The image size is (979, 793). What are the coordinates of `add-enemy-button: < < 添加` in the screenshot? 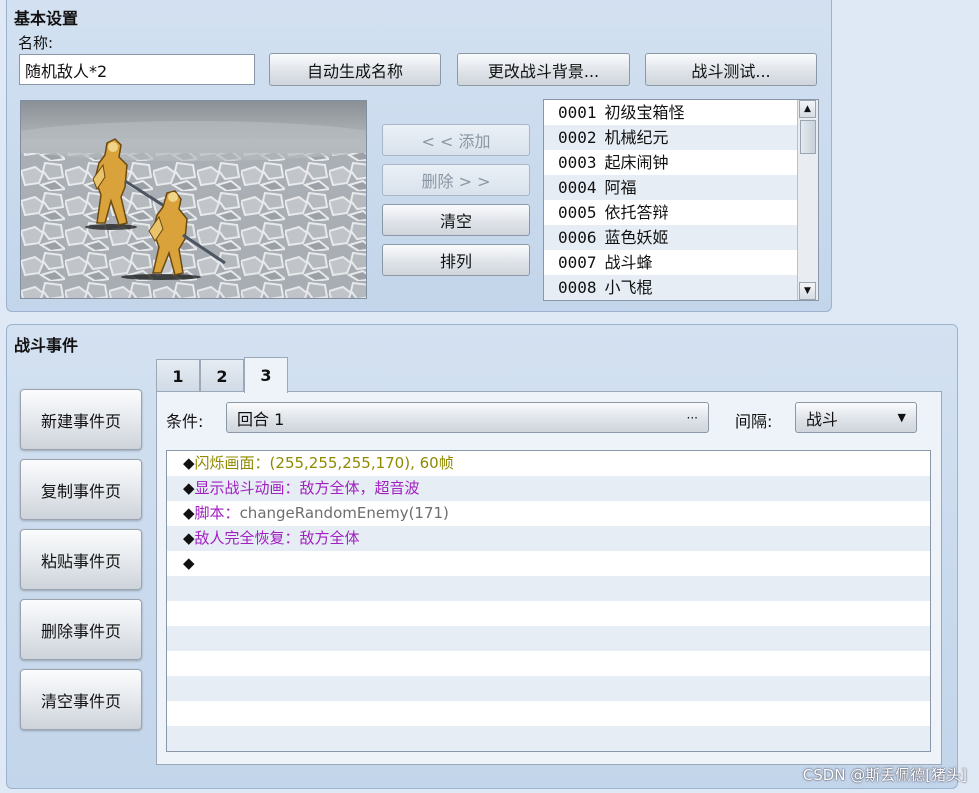 It's located at (456, 140).